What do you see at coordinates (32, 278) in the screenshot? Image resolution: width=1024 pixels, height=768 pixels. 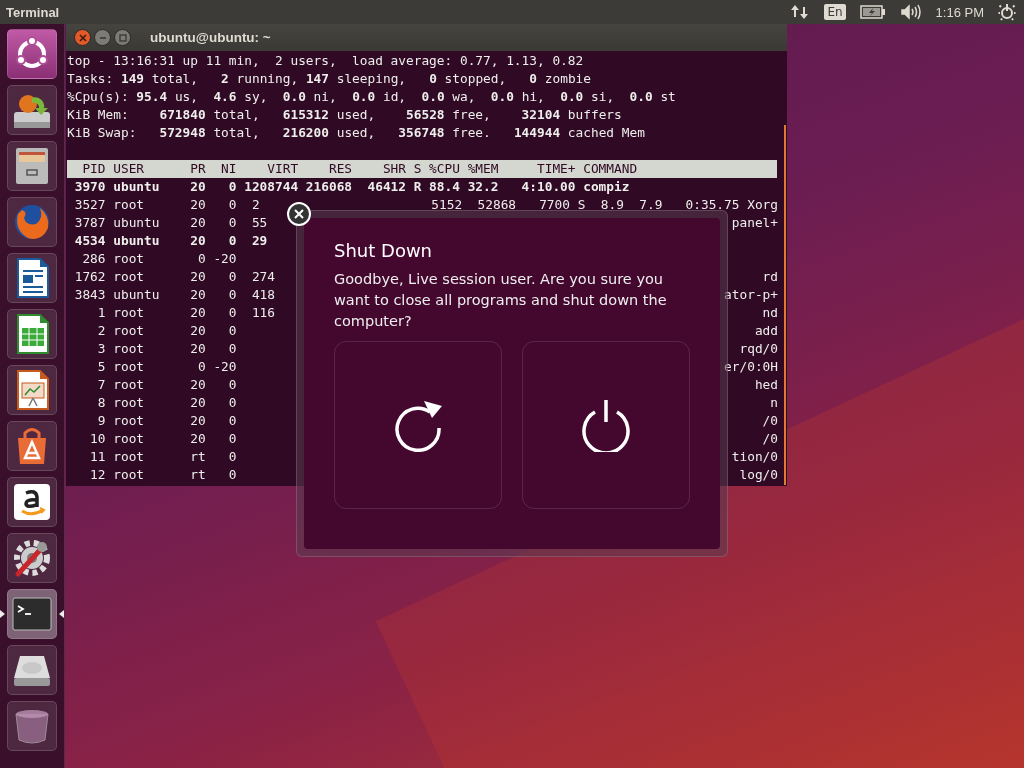 I see `writer-launcher-icon` at bounding box center [32, 278].